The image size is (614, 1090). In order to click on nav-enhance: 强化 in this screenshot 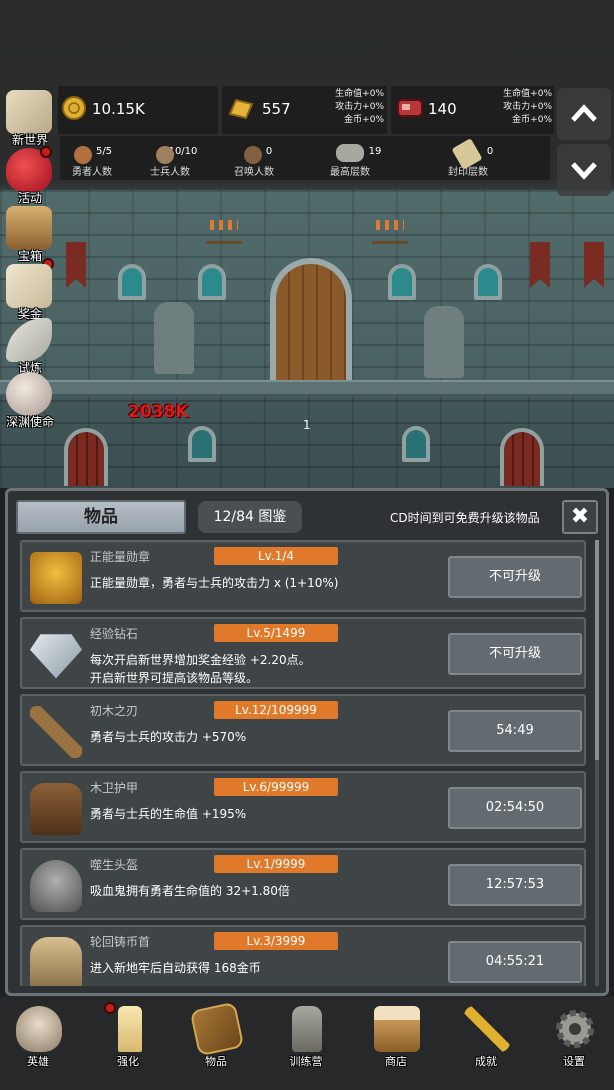, I will do `click(128, 1037)`.